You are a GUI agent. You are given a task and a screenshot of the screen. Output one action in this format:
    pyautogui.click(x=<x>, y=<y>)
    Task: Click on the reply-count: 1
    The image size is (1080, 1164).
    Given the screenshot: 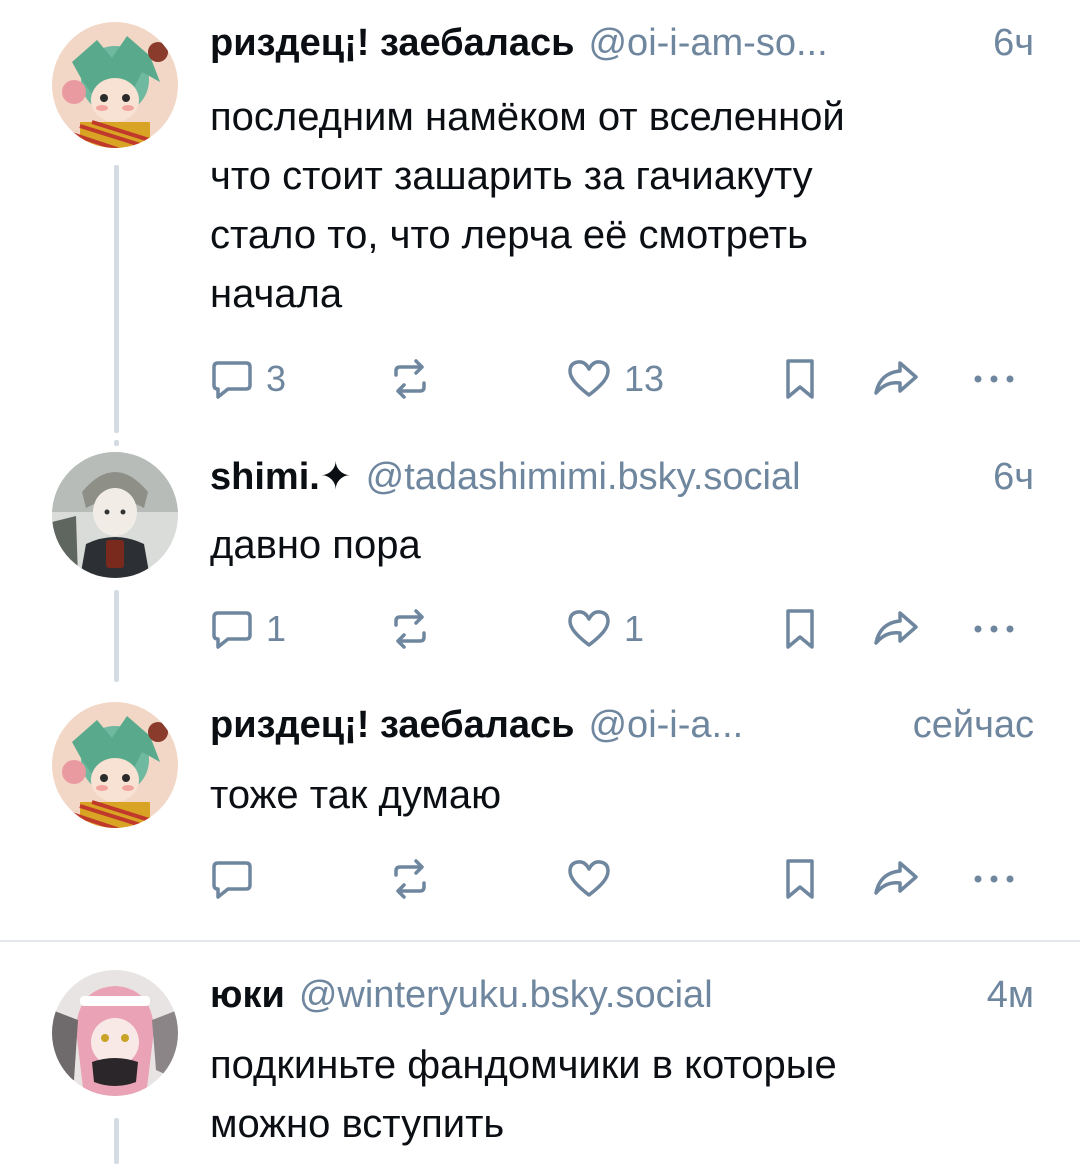 What is the action you would take?
    pyautogui.click(x=276, y=628)
    